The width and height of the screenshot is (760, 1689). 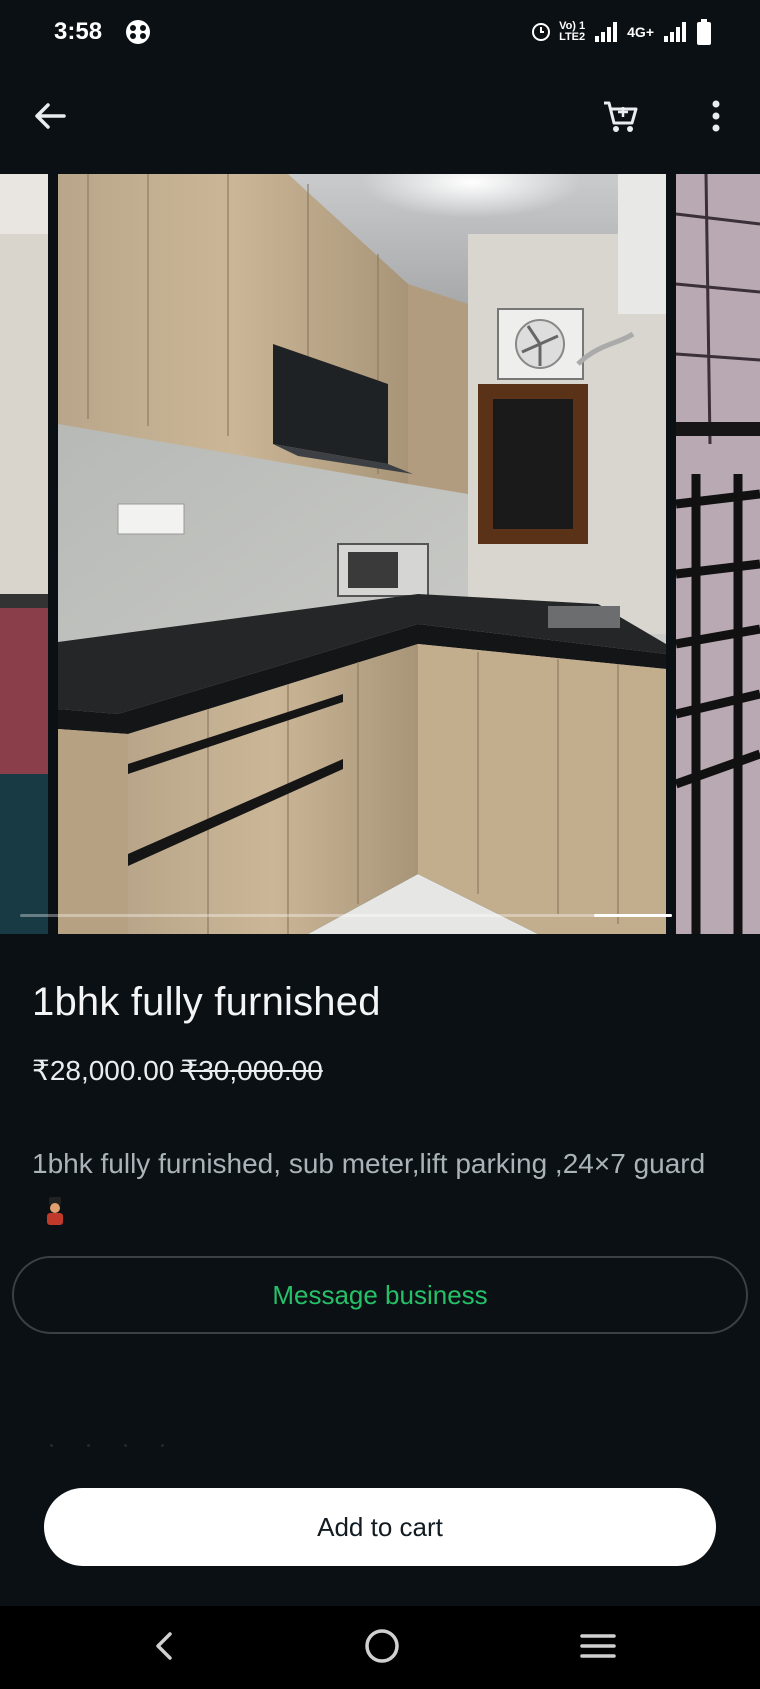 I want to click on add-to-cart-button: Add to cart, so click(x=380, y=1527).